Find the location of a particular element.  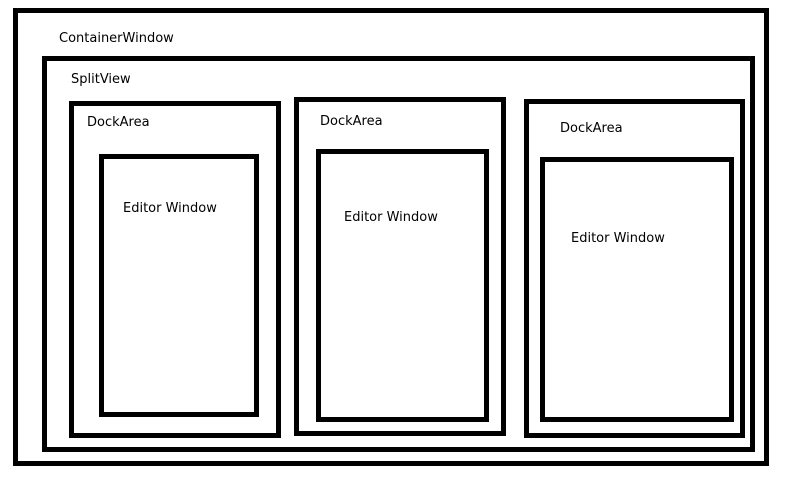

container-window-label: ContainerWindow is located at coordinates (116, 38).